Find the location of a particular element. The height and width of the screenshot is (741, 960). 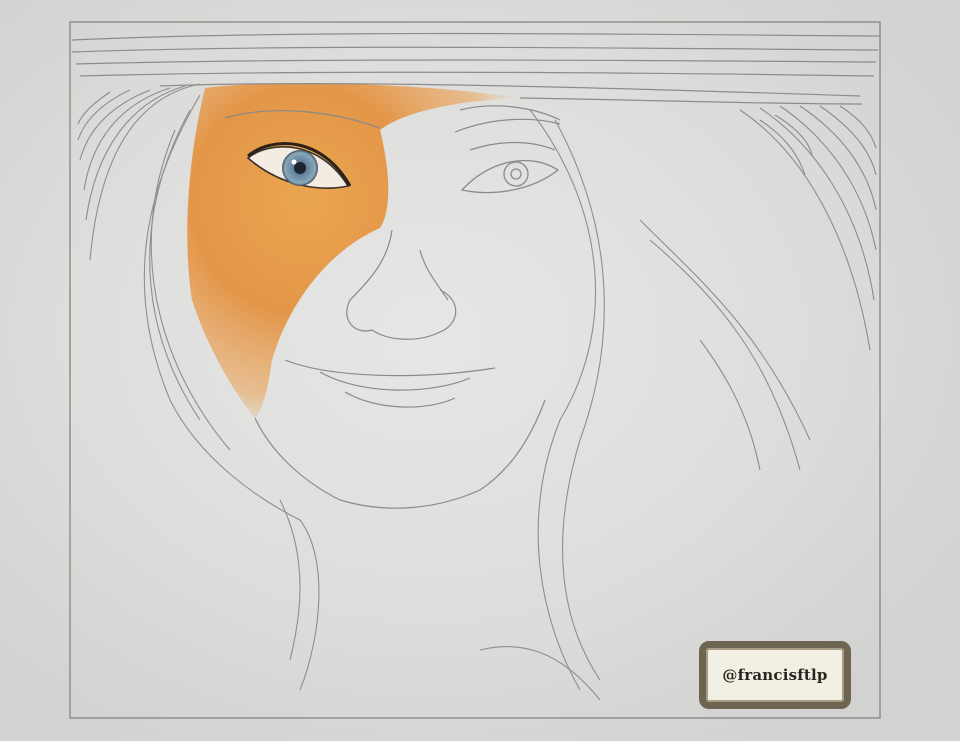

watermark-badge: @francisftlp is located at coordinates (775, 675).